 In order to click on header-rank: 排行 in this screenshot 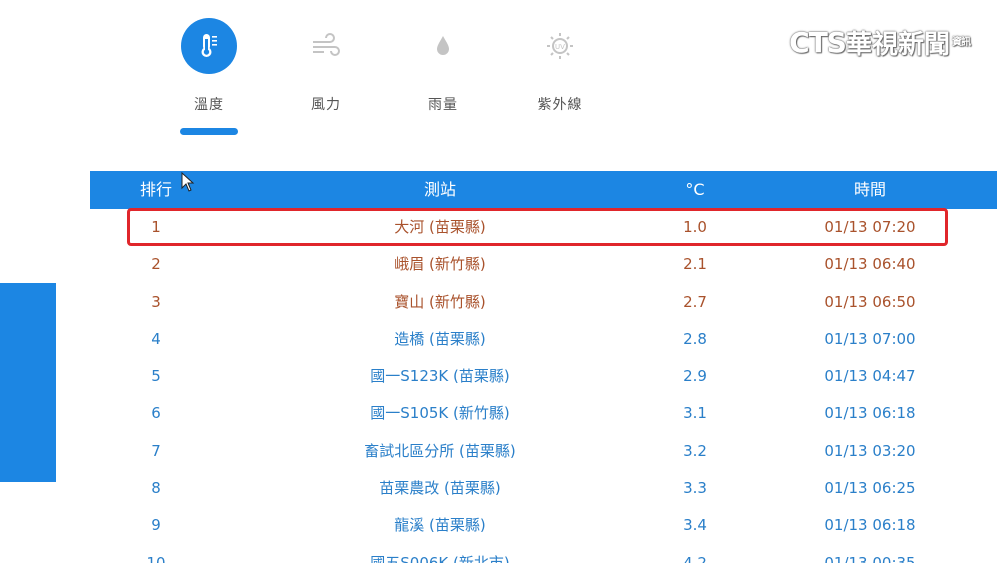, I will do `click(156, 190)`.